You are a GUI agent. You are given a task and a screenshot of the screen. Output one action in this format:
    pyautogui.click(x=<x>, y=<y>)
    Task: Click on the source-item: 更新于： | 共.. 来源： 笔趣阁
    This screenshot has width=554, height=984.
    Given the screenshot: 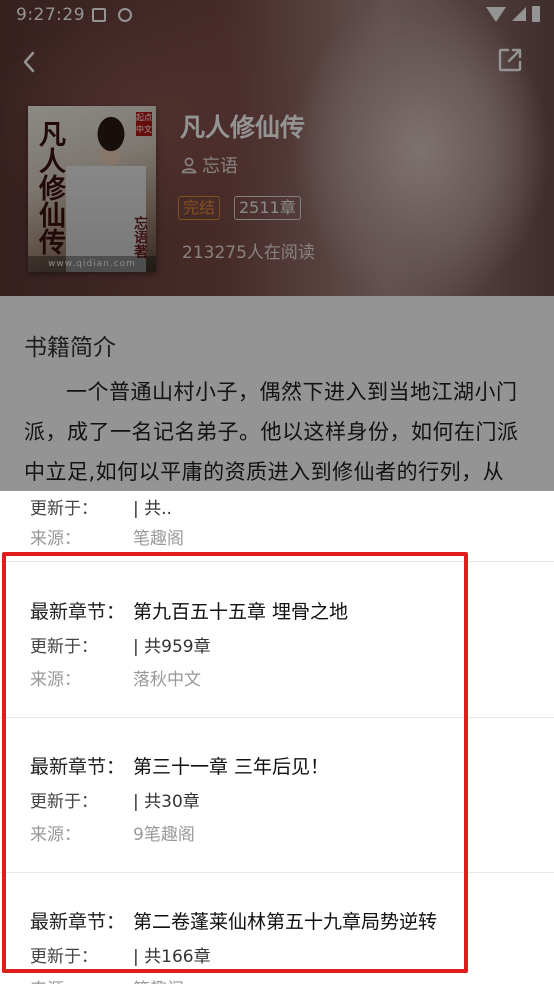 What is the action you would take?
    pyautogui.click(x=277, y=526)
    